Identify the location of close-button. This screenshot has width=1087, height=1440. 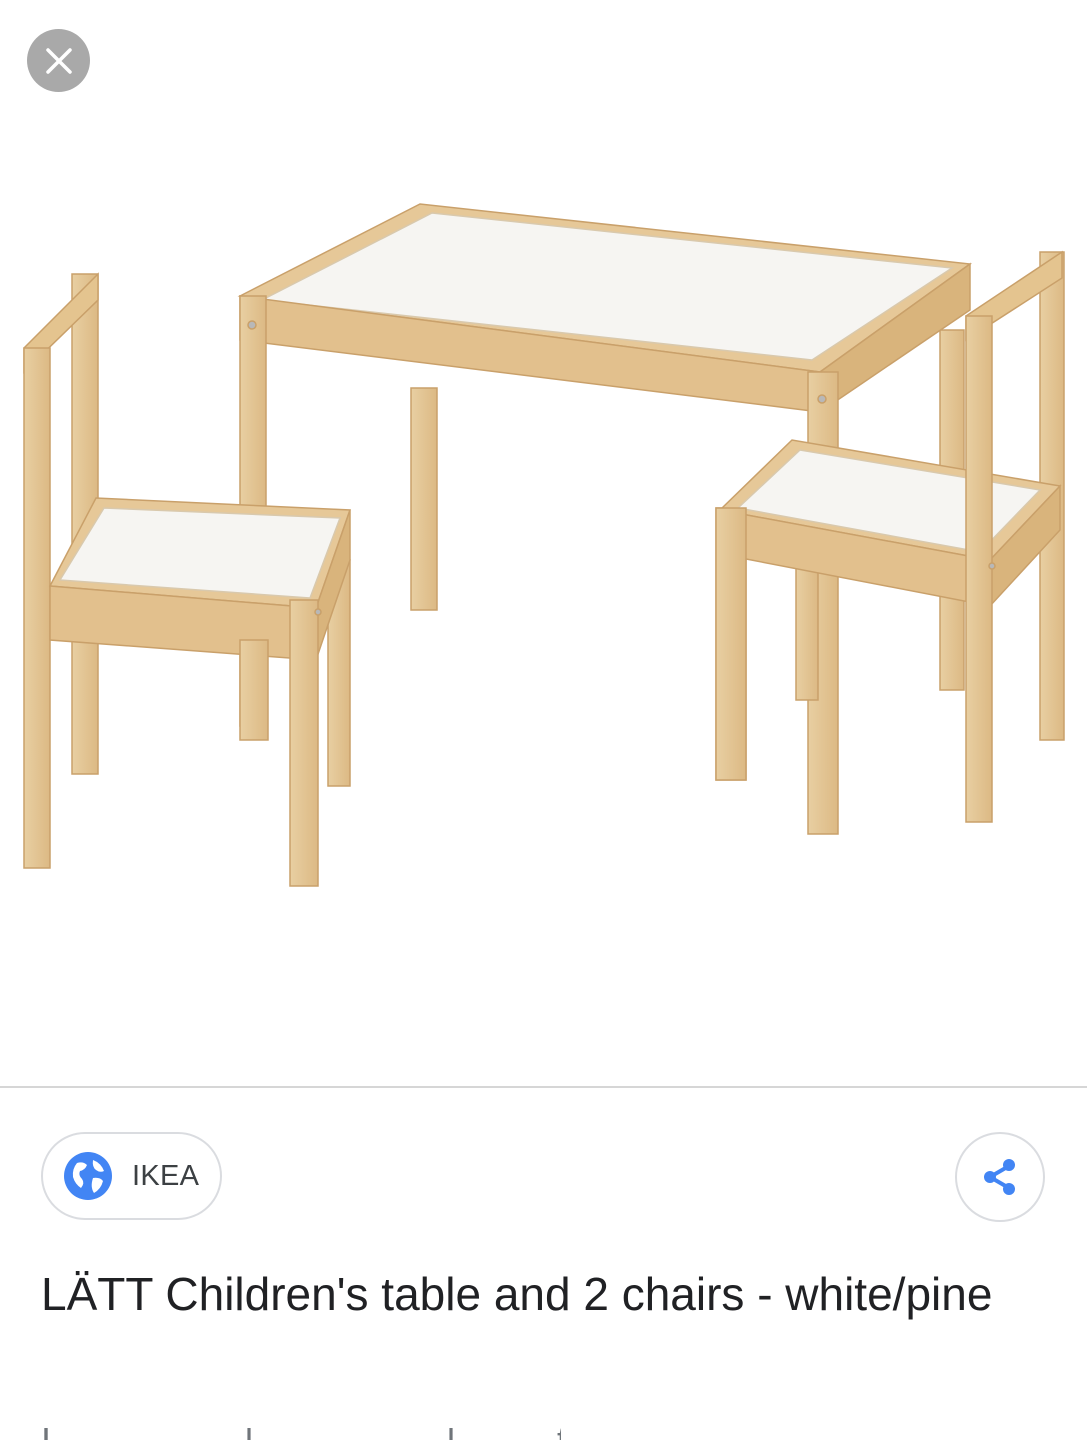
(58, 60).